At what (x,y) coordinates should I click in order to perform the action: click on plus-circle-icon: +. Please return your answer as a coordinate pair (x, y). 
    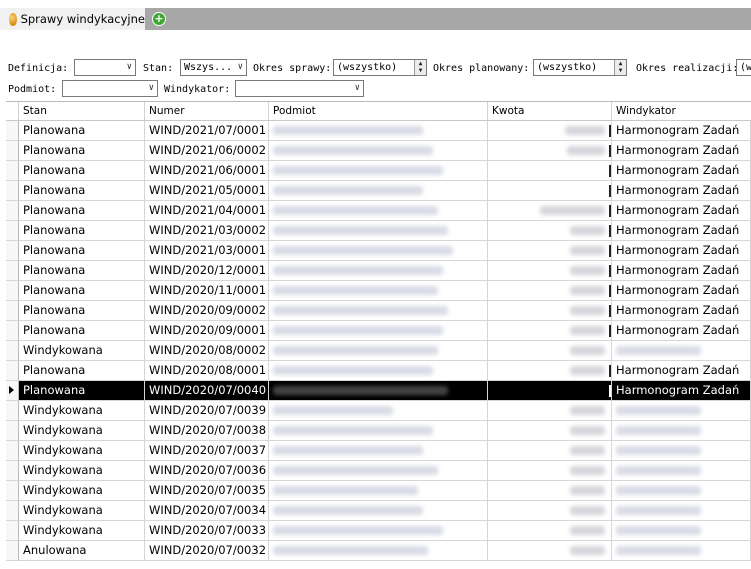
    Looking at the image, I should click on (159, 18).